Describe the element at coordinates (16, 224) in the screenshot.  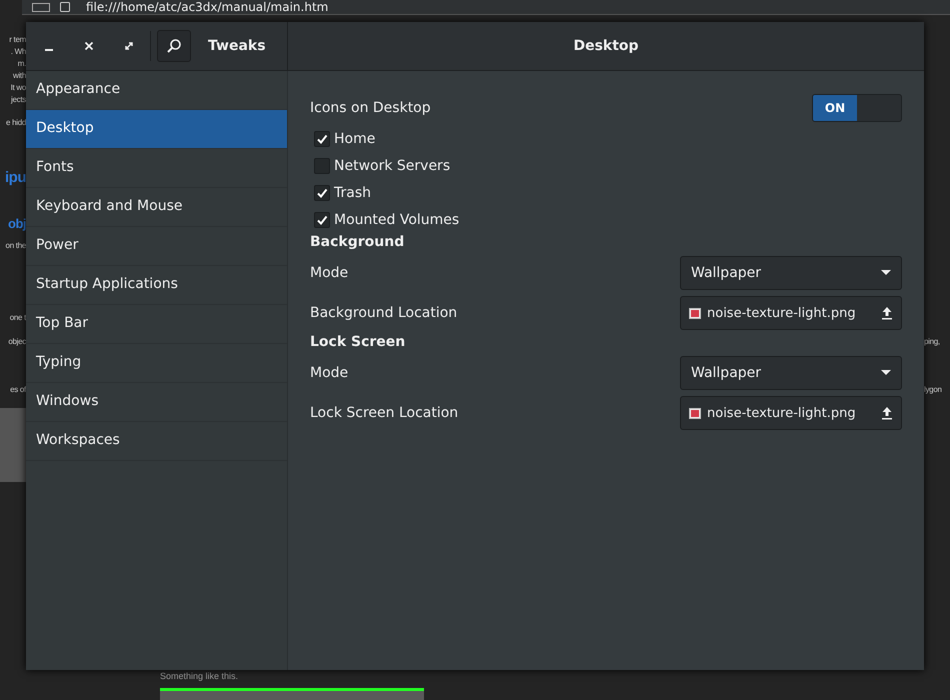
I see `page-text-fragment: obj` at that location.